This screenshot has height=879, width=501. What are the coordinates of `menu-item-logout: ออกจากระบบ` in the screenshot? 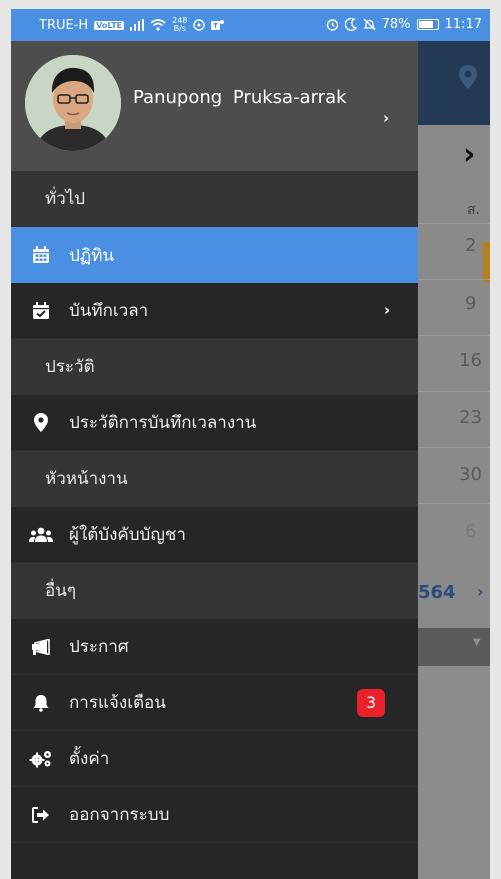 It's located at (214, 815).